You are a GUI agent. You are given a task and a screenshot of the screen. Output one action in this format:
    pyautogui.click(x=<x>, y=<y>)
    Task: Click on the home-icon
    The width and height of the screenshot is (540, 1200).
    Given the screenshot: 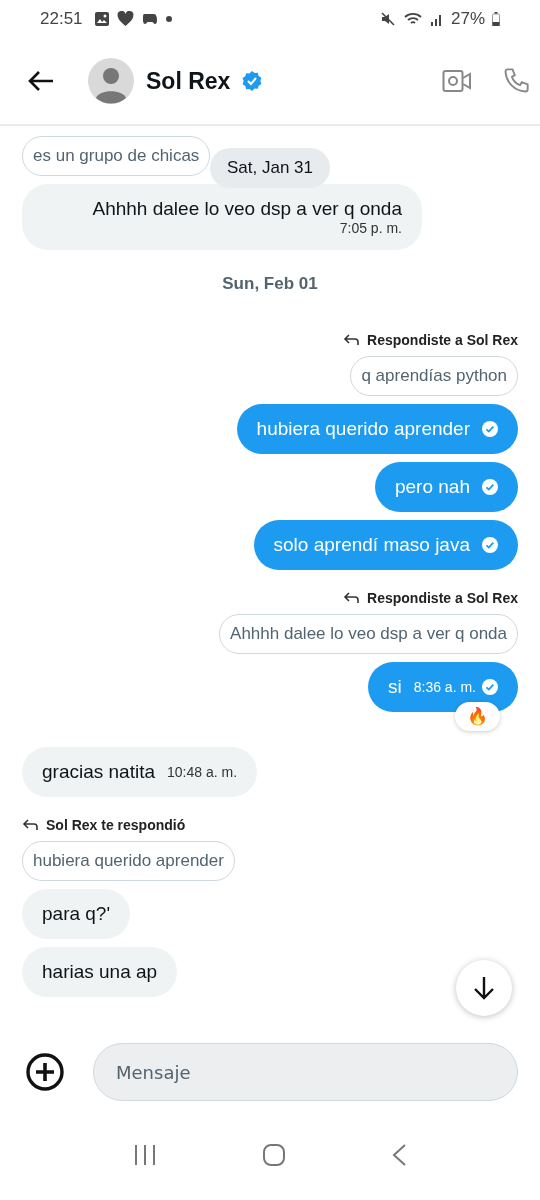 What is the action you would take?
    pyautogui.click(x=274, y=1155)
    